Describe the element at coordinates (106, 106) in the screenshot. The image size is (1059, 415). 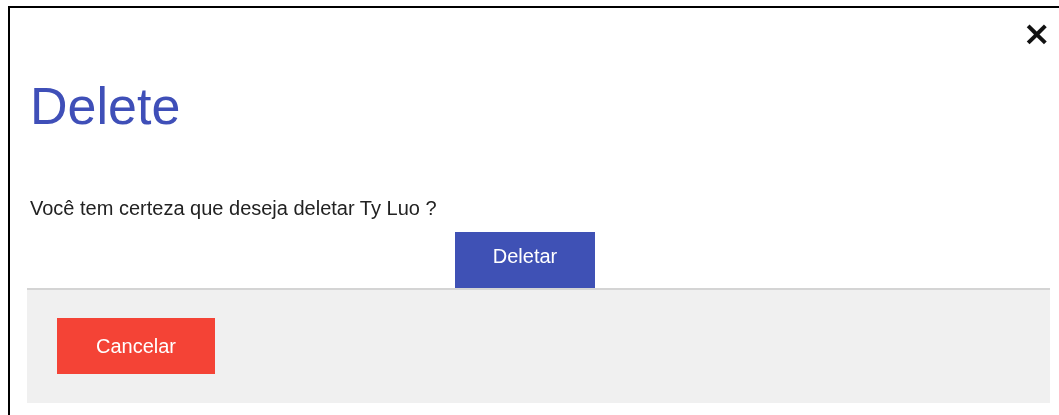
I see `dialog-title: Delete` at that location.